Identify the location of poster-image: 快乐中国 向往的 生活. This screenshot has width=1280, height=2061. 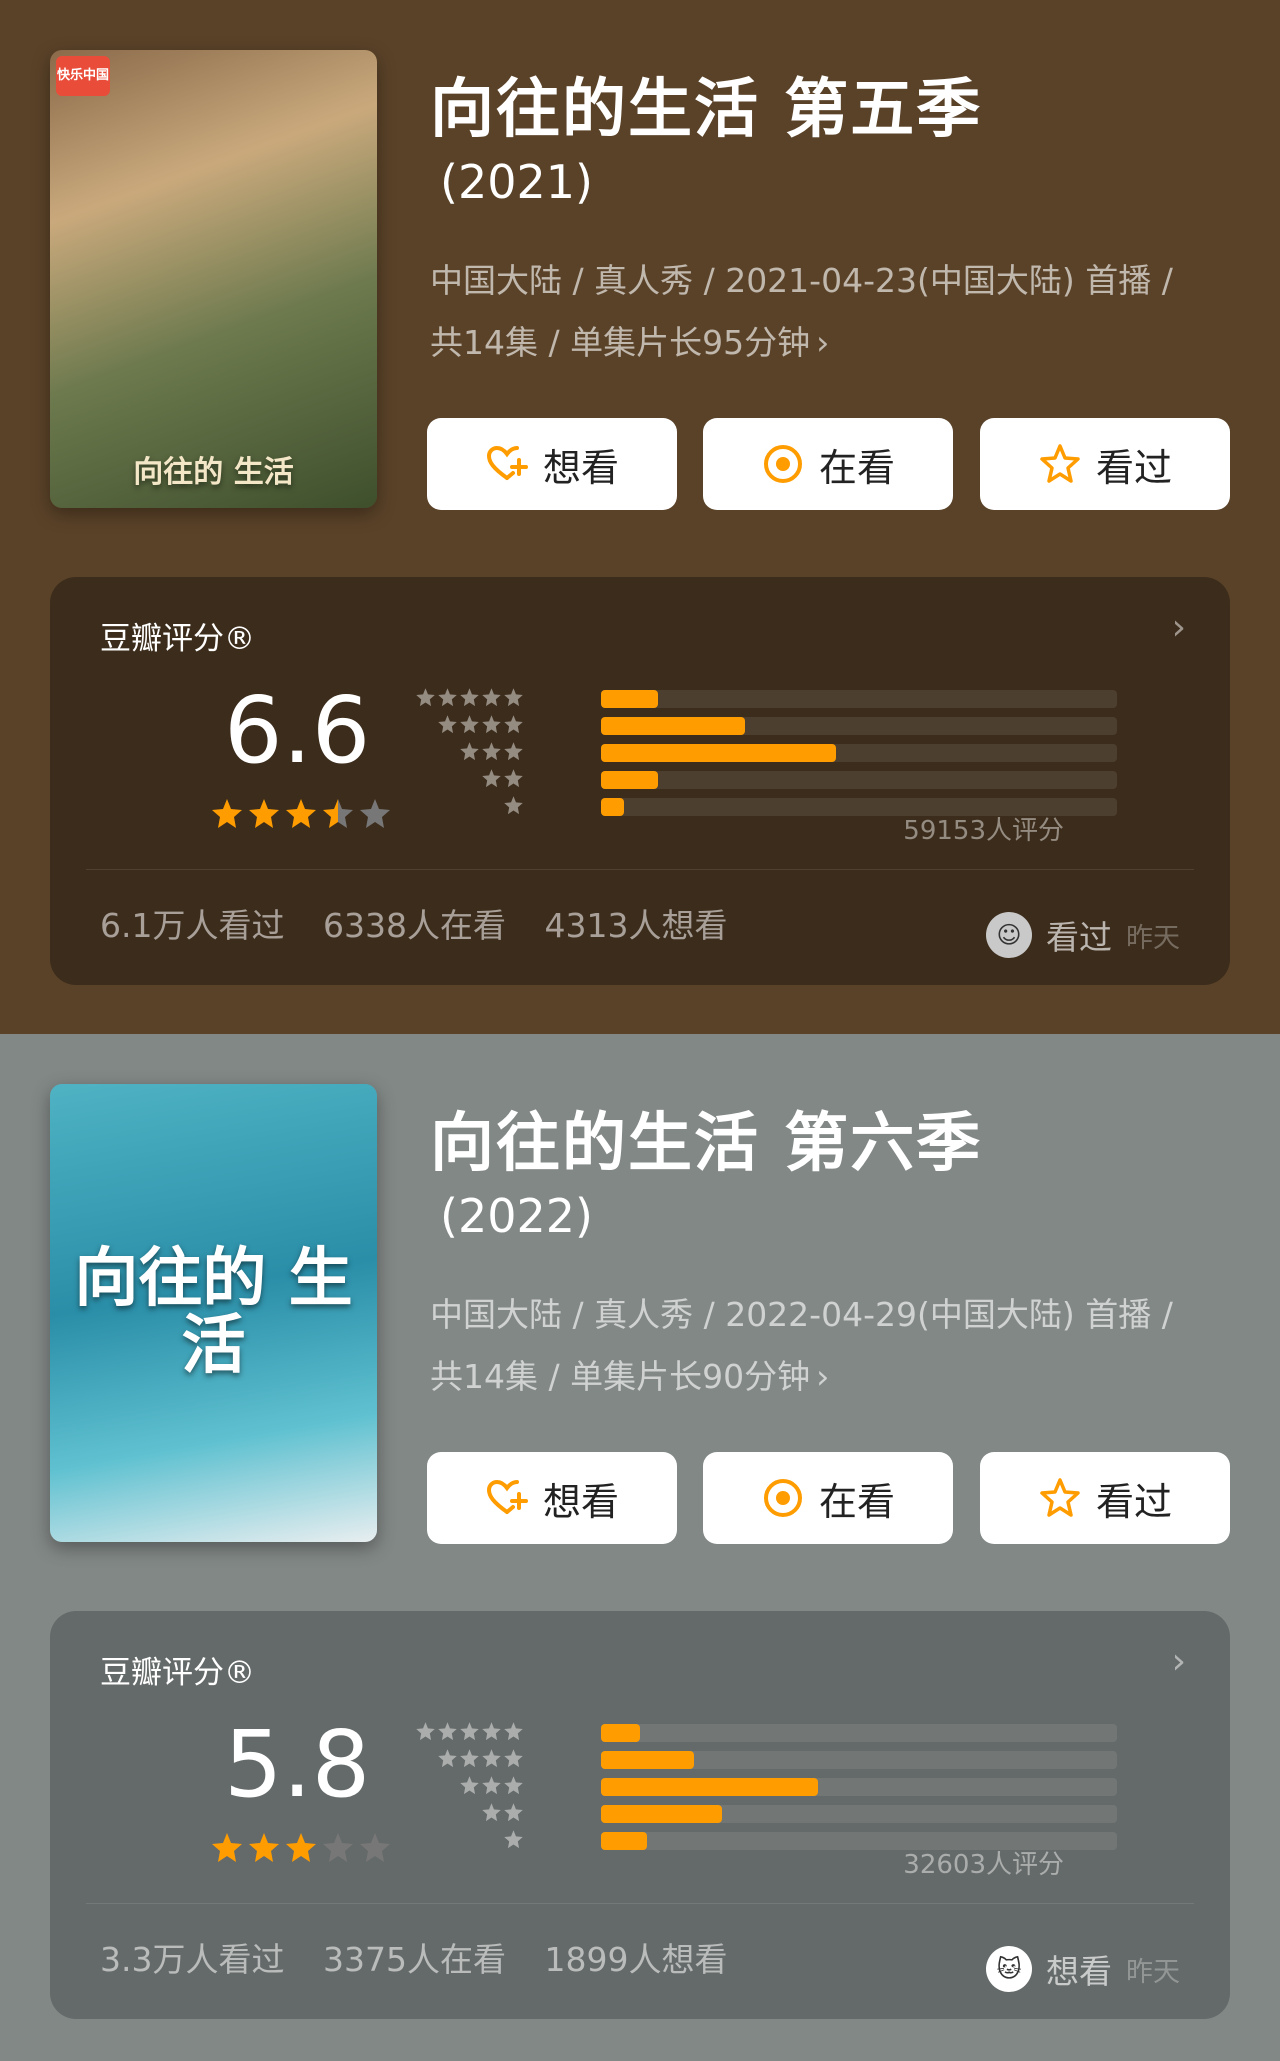
(213, 279).